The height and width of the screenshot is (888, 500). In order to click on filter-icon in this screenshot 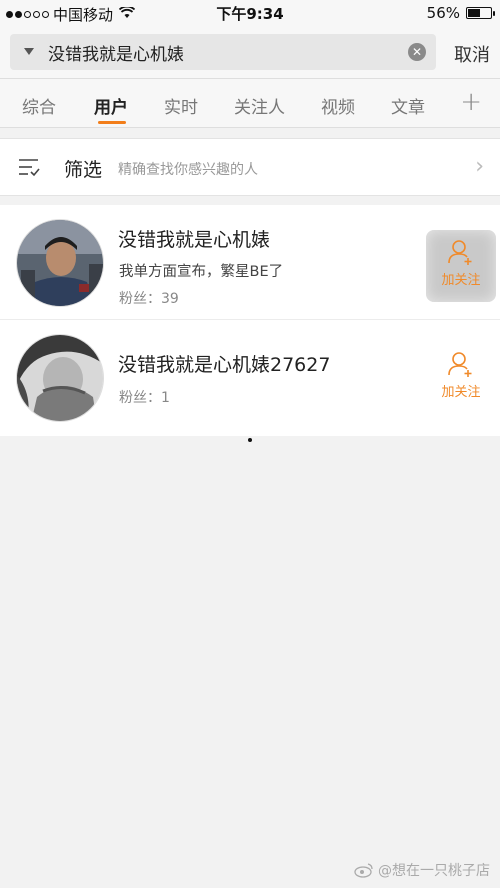, I will do `click(29, 168)`.